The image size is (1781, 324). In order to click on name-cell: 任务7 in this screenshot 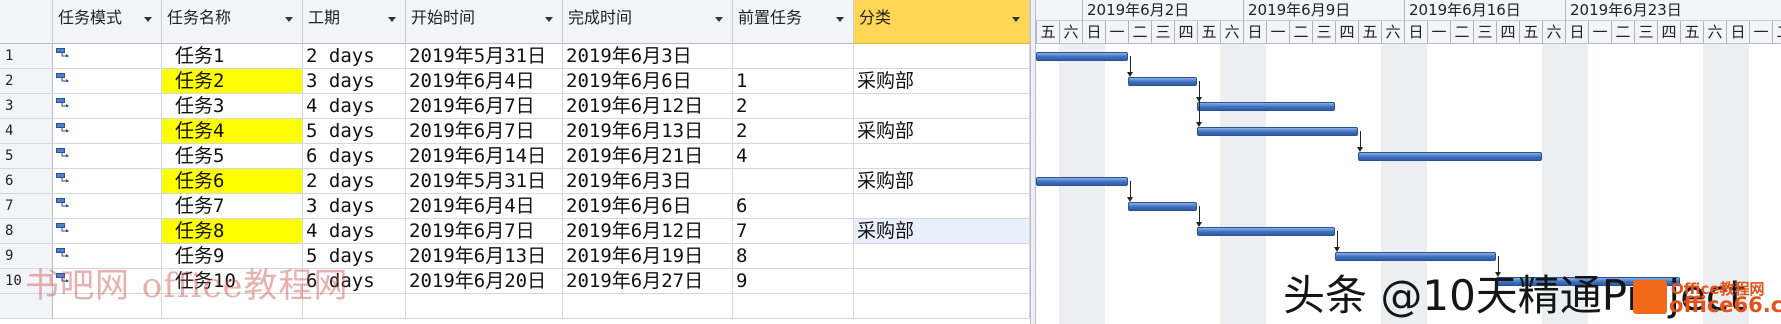, I will do `click(232, 206)`.